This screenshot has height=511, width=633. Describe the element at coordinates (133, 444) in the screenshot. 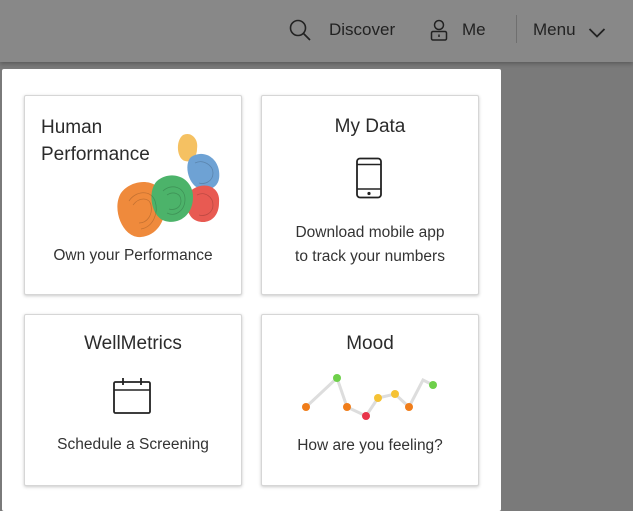

I see `tile-subtitle: Schedule a Screening` at that location.